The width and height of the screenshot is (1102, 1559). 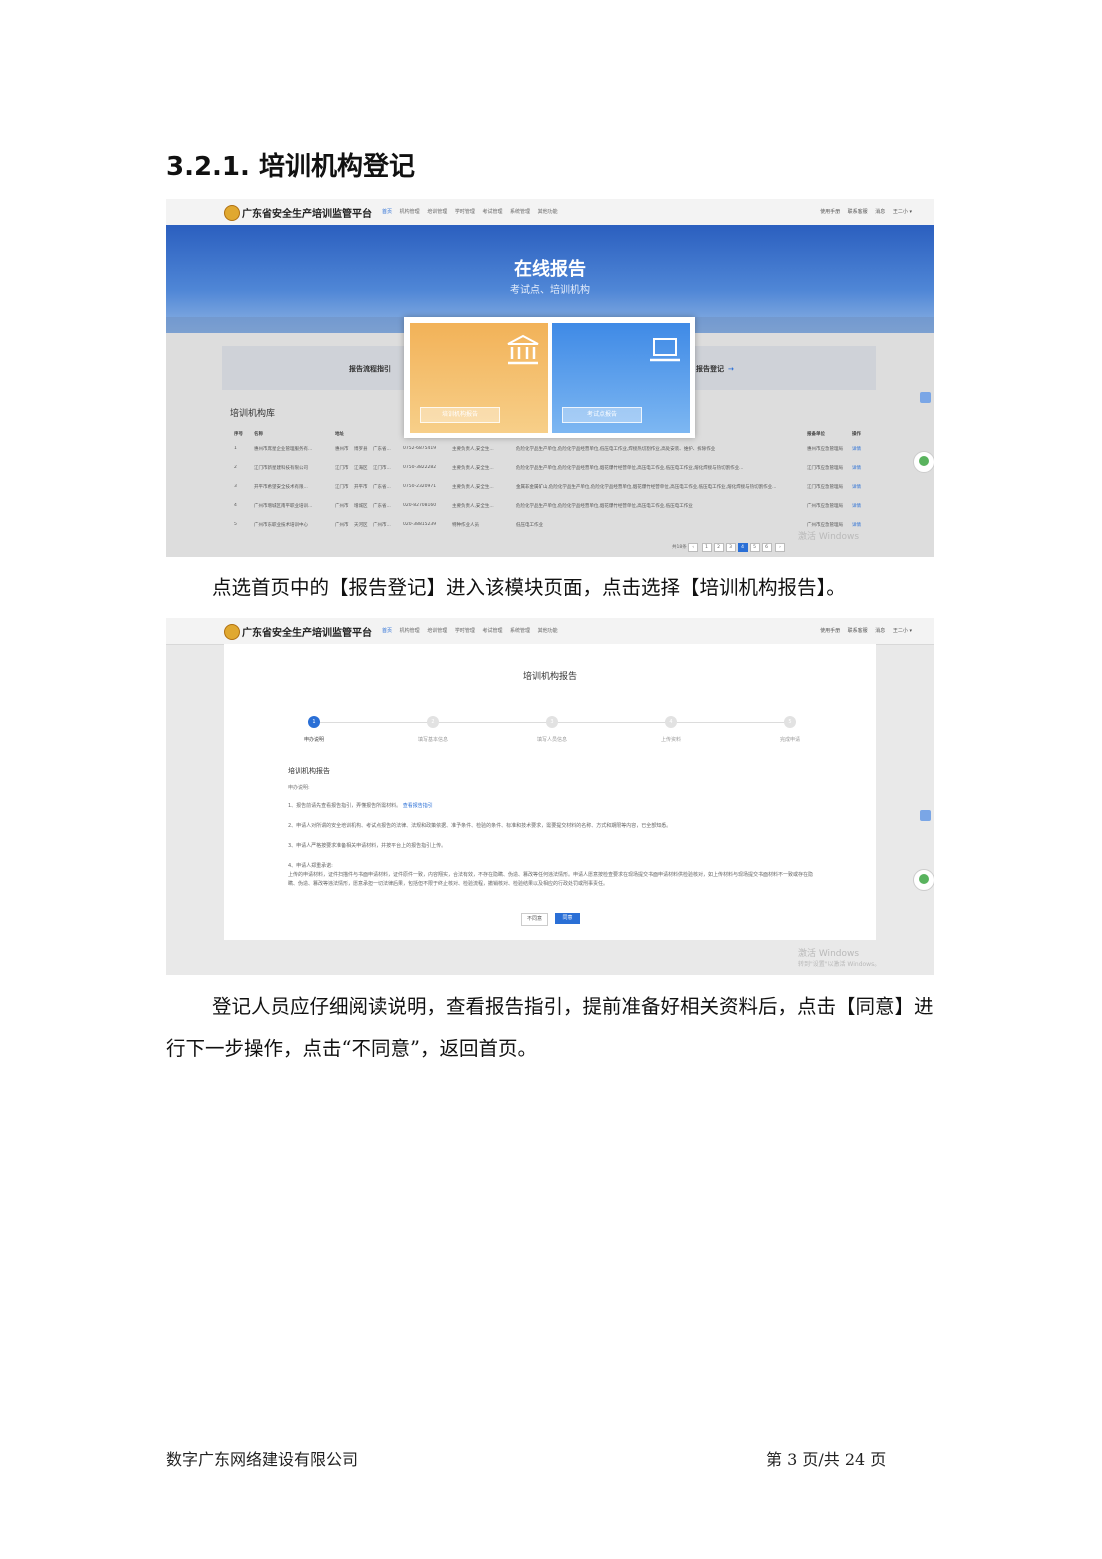 I want to click on table-cell: 特种作业人员, so click(x=465, y=525).